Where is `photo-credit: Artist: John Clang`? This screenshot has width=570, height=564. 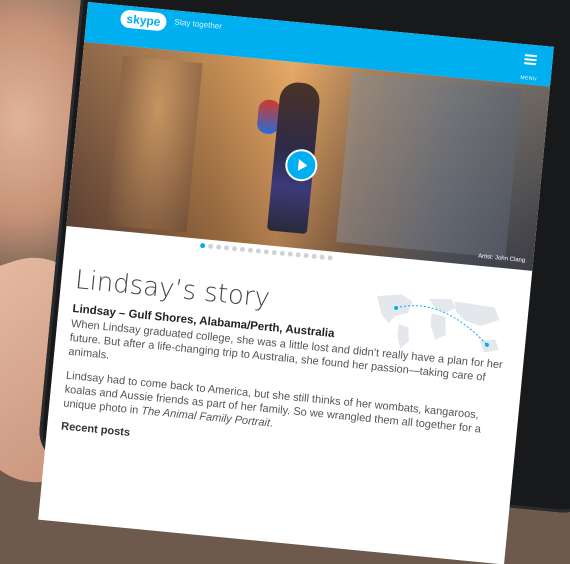 photo-credit: Artist: John Clang is located at coordinates (501, 259).